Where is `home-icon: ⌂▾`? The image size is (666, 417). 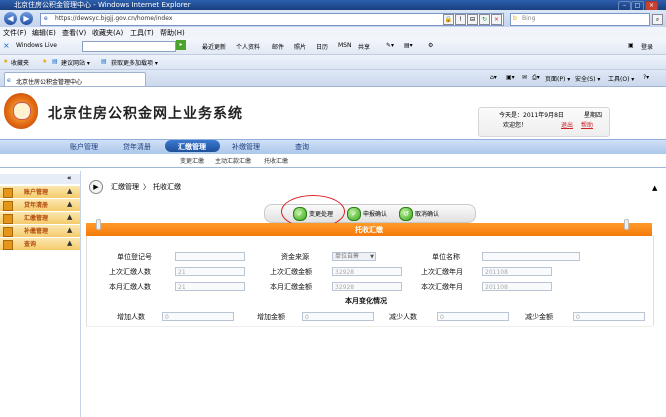
home-icon: ⌂▾ is located at coordinates (493, 77).